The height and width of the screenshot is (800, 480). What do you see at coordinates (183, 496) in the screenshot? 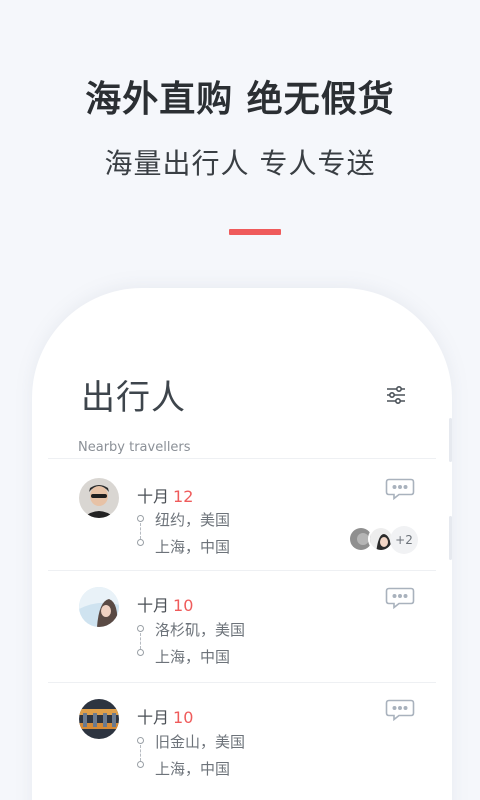
I see `date-day: 12` at bounding box center [183, 496].